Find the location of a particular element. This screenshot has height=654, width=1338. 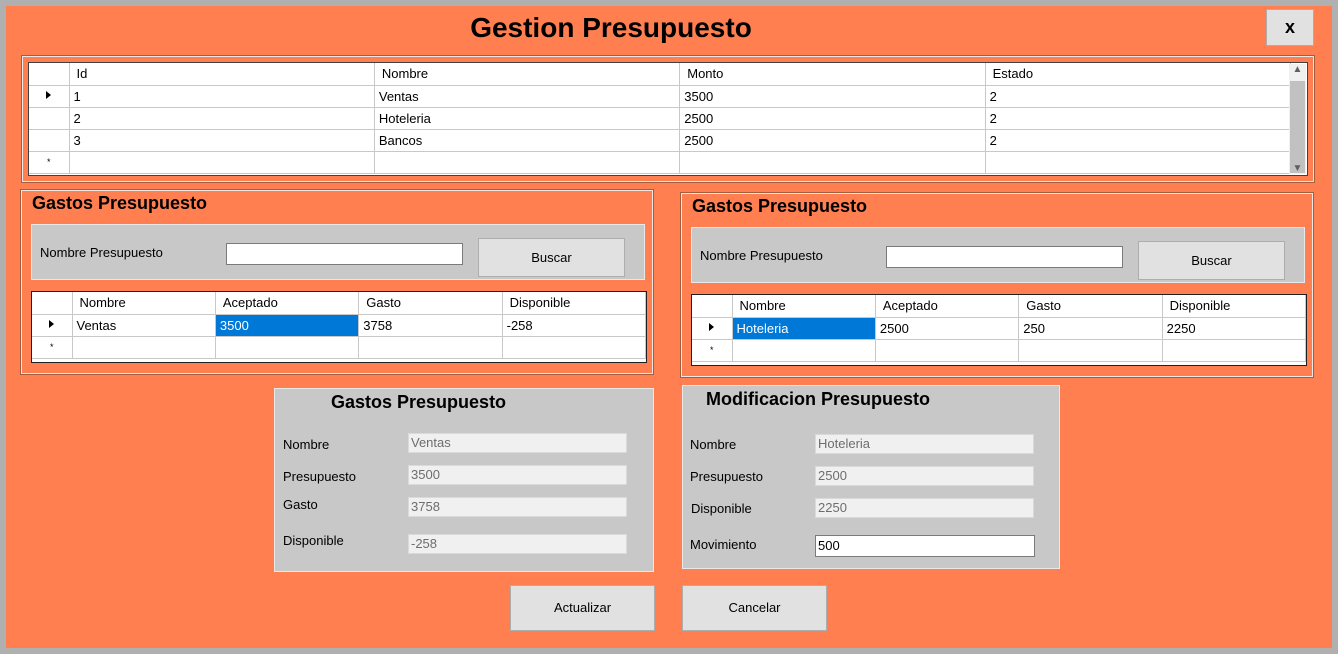

scroll-down-icon: ▼ is located at coordinates (1297, 168).